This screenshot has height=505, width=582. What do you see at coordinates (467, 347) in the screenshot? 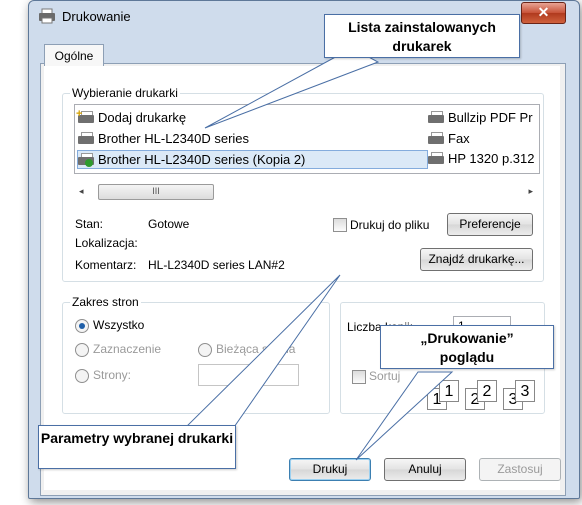
I see `callout-print-preview: „Drukowanie” poglądu` at bounding box center [467, 347].